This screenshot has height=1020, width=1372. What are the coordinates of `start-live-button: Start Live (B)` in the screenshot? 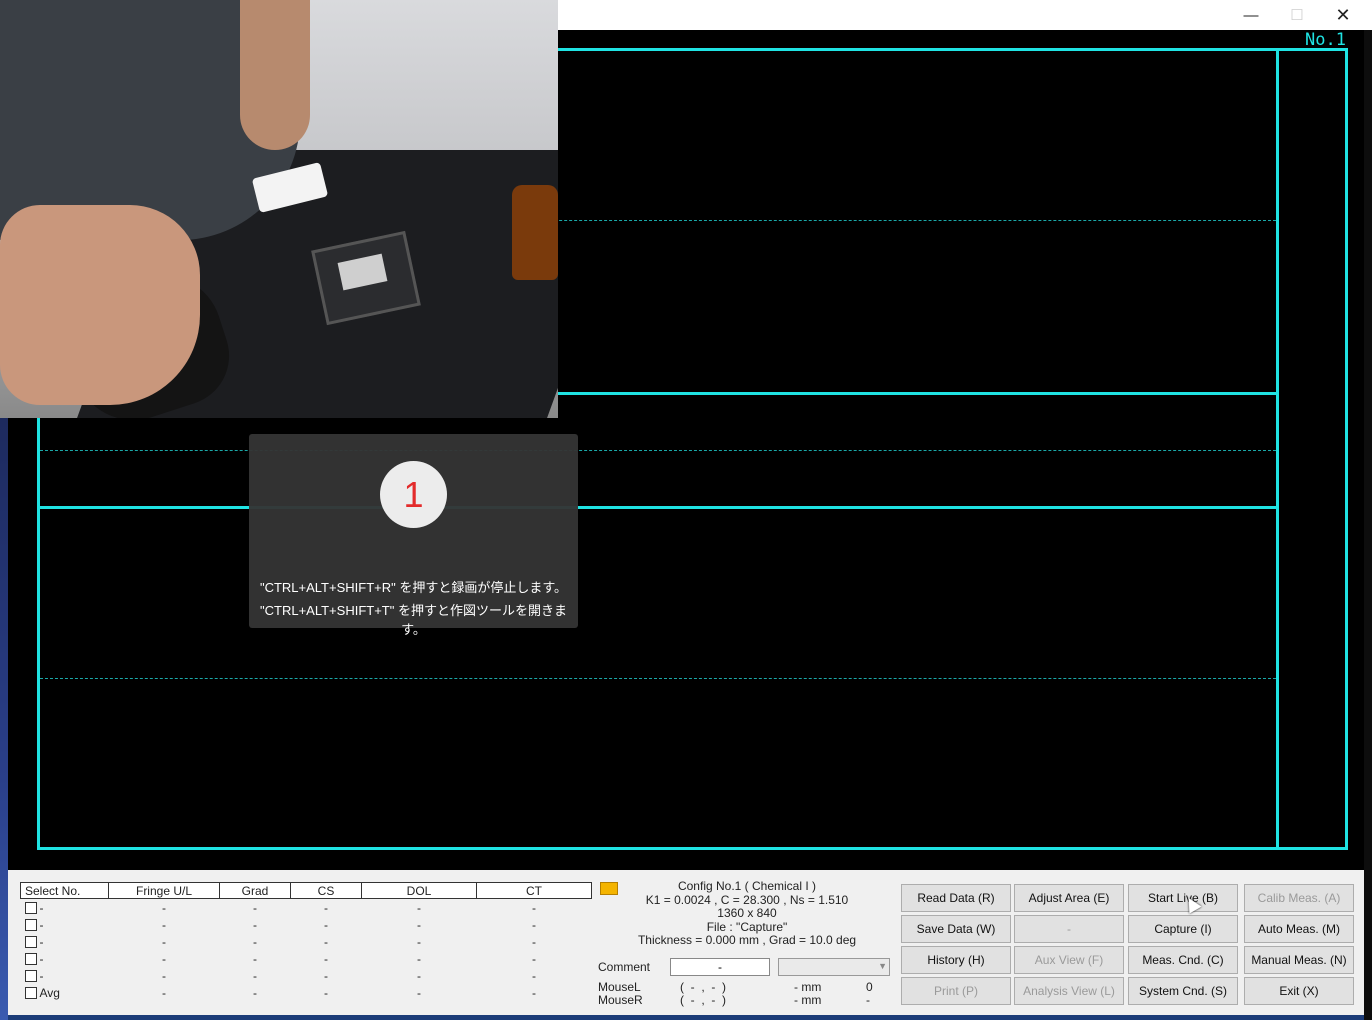 It's located at (1183, 898).